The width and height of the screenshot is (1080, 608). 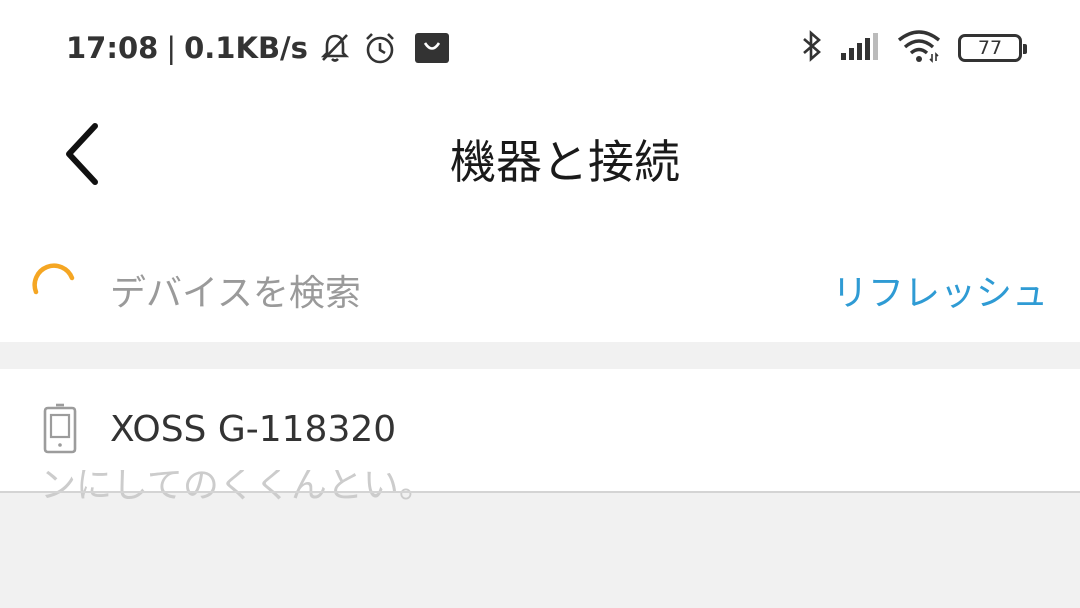 I want to click on device-name: XOSS G-118320, so click(x=253, y=429).